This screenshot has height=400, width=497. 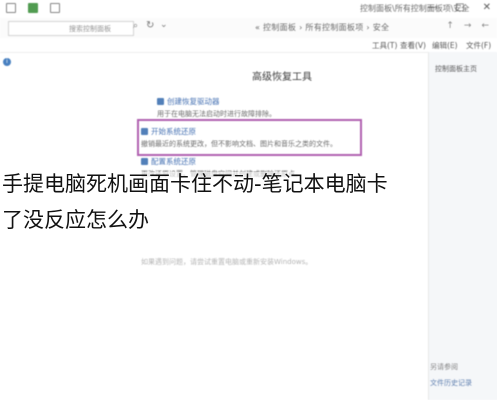 What do you see at coordinates (445, 45) in the screenshot?
I see `menu-edit: 编辑(E)` at bounding box center [445, 45].